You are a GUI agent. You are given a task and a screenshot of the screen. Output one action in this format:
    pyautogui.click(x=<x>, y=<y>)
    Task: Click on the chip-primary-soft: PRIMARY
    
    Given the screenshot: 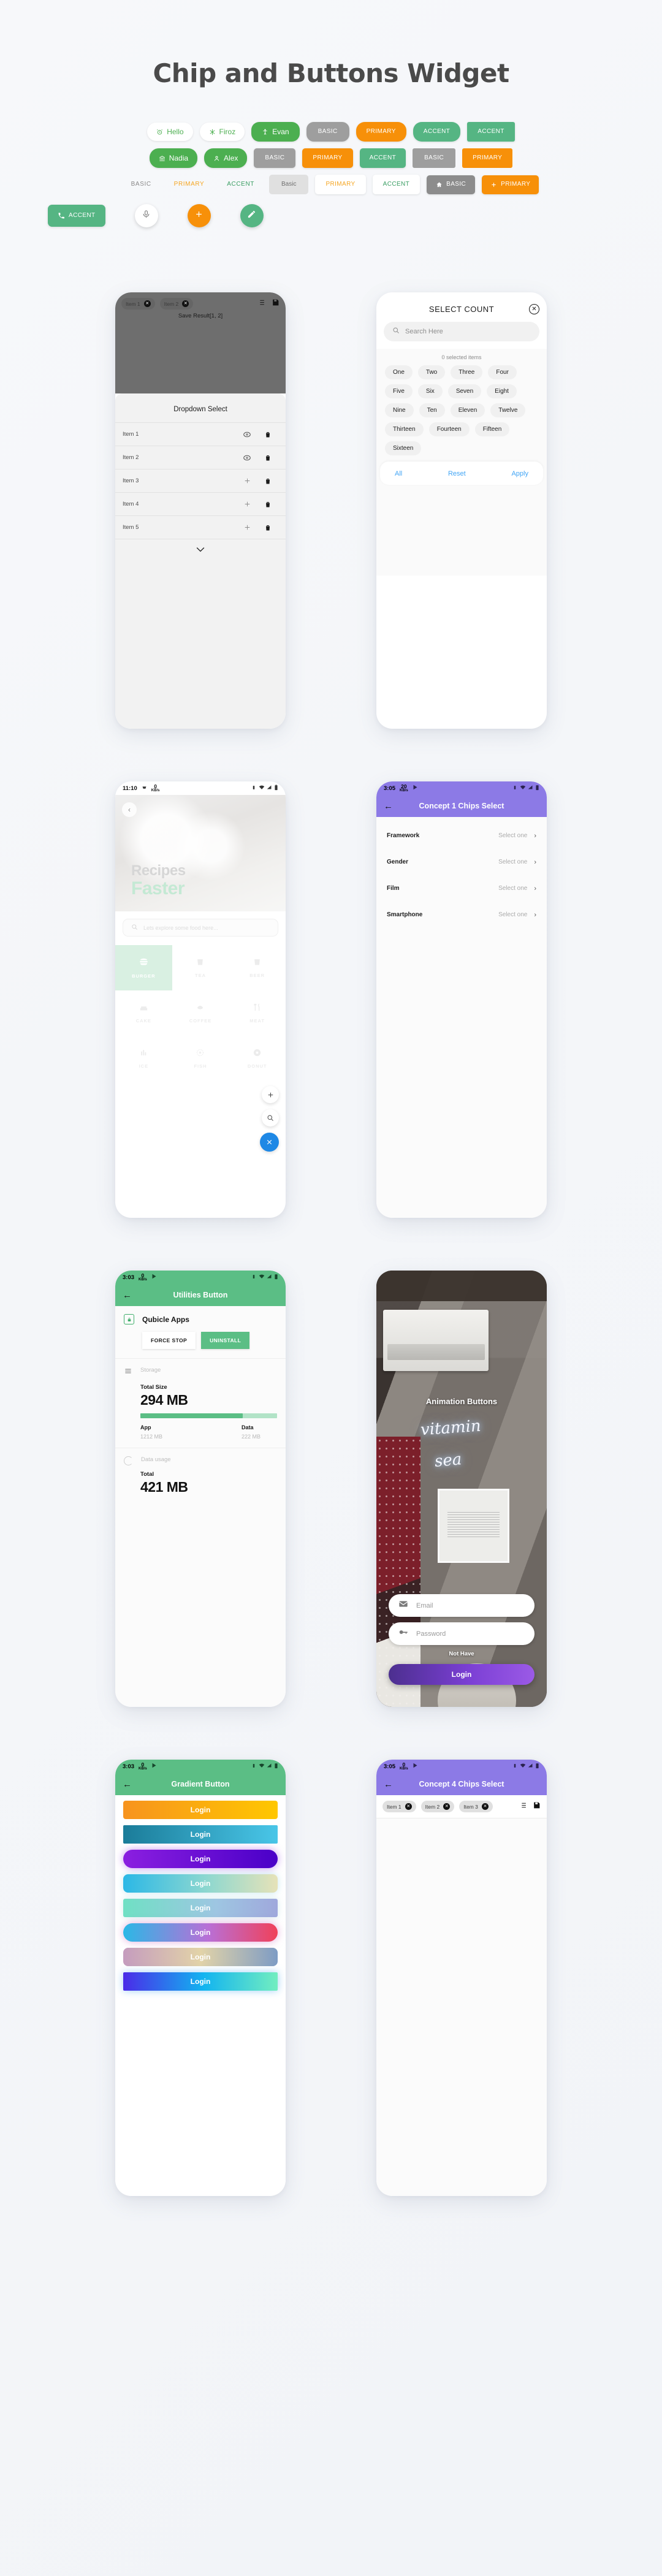 What is the action you would take?
    pyautogui.click(x=381, y=132)
    